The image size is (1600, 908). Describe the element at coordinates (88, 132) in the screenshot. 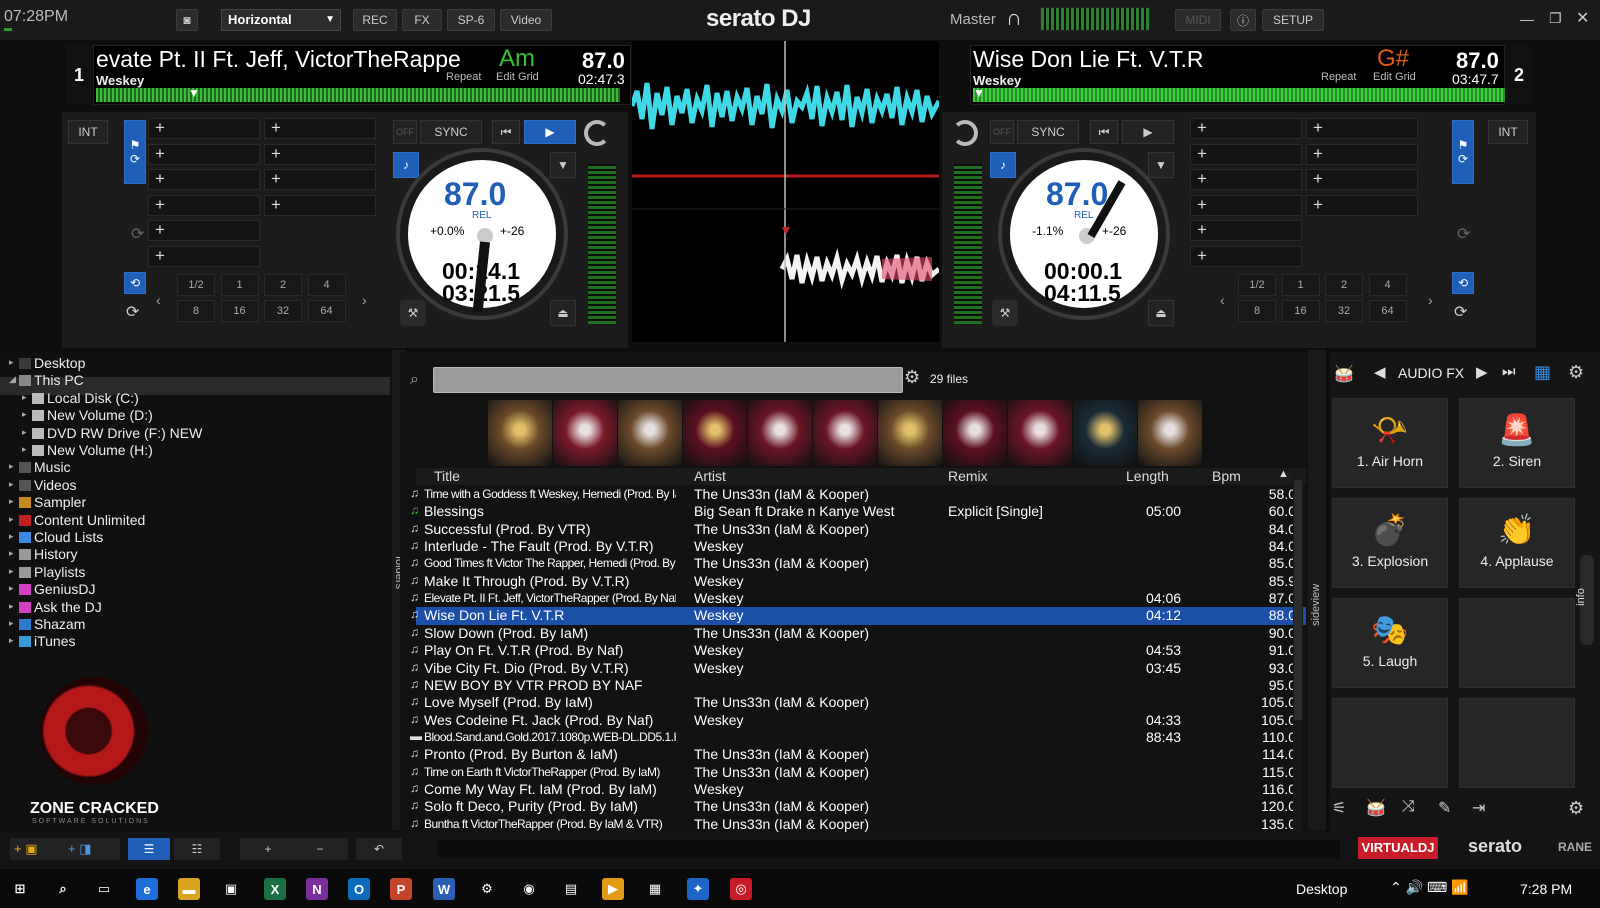

I see `deck-1-int-button: INT` at that location.